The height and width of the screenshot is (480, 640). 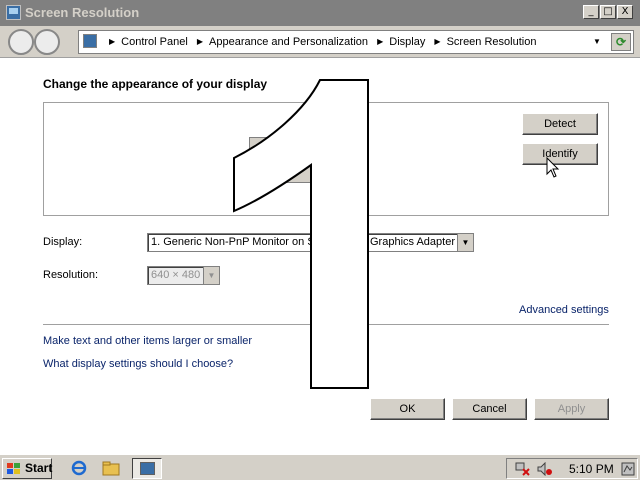 I want to click on taskbar-button-display-settings, so click(x=147, y=468).